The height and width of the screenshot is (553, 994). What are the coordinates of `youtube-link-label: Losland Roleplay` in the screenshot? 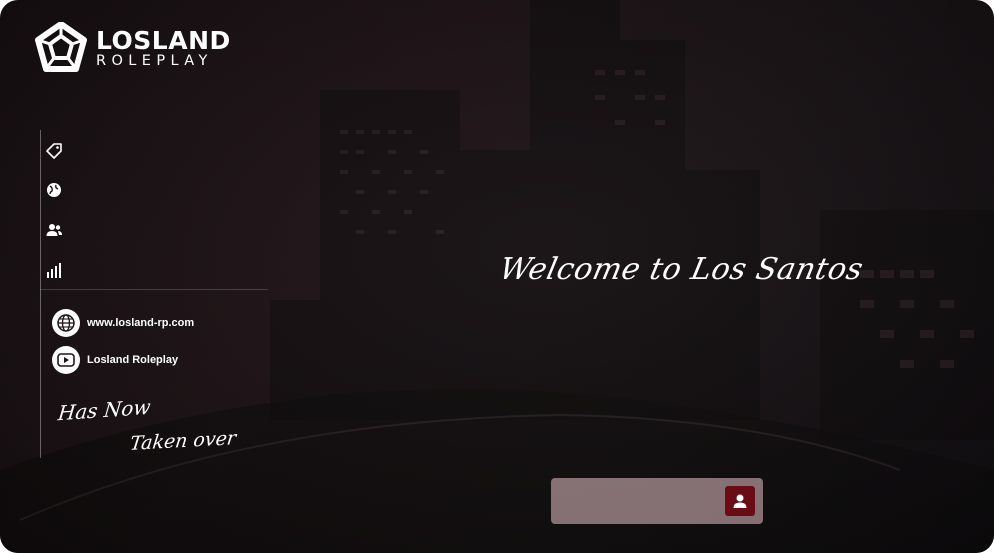 It's located at (133, 360).